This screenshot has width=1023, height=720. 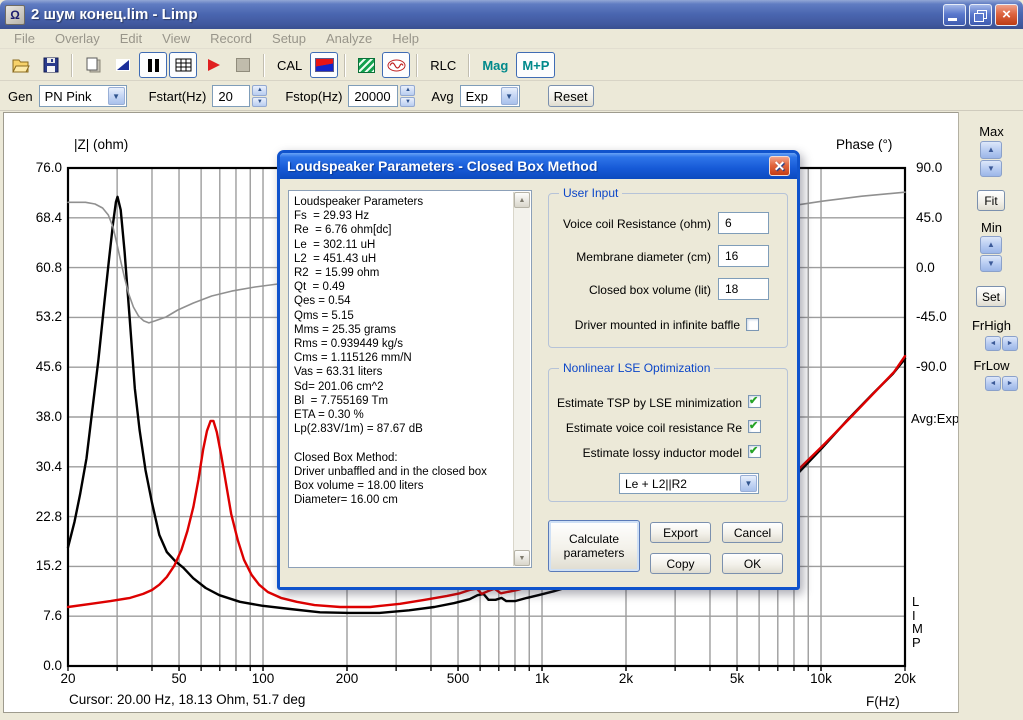 I want to click on blue-wedge-icon, so click(x=123, y=65).